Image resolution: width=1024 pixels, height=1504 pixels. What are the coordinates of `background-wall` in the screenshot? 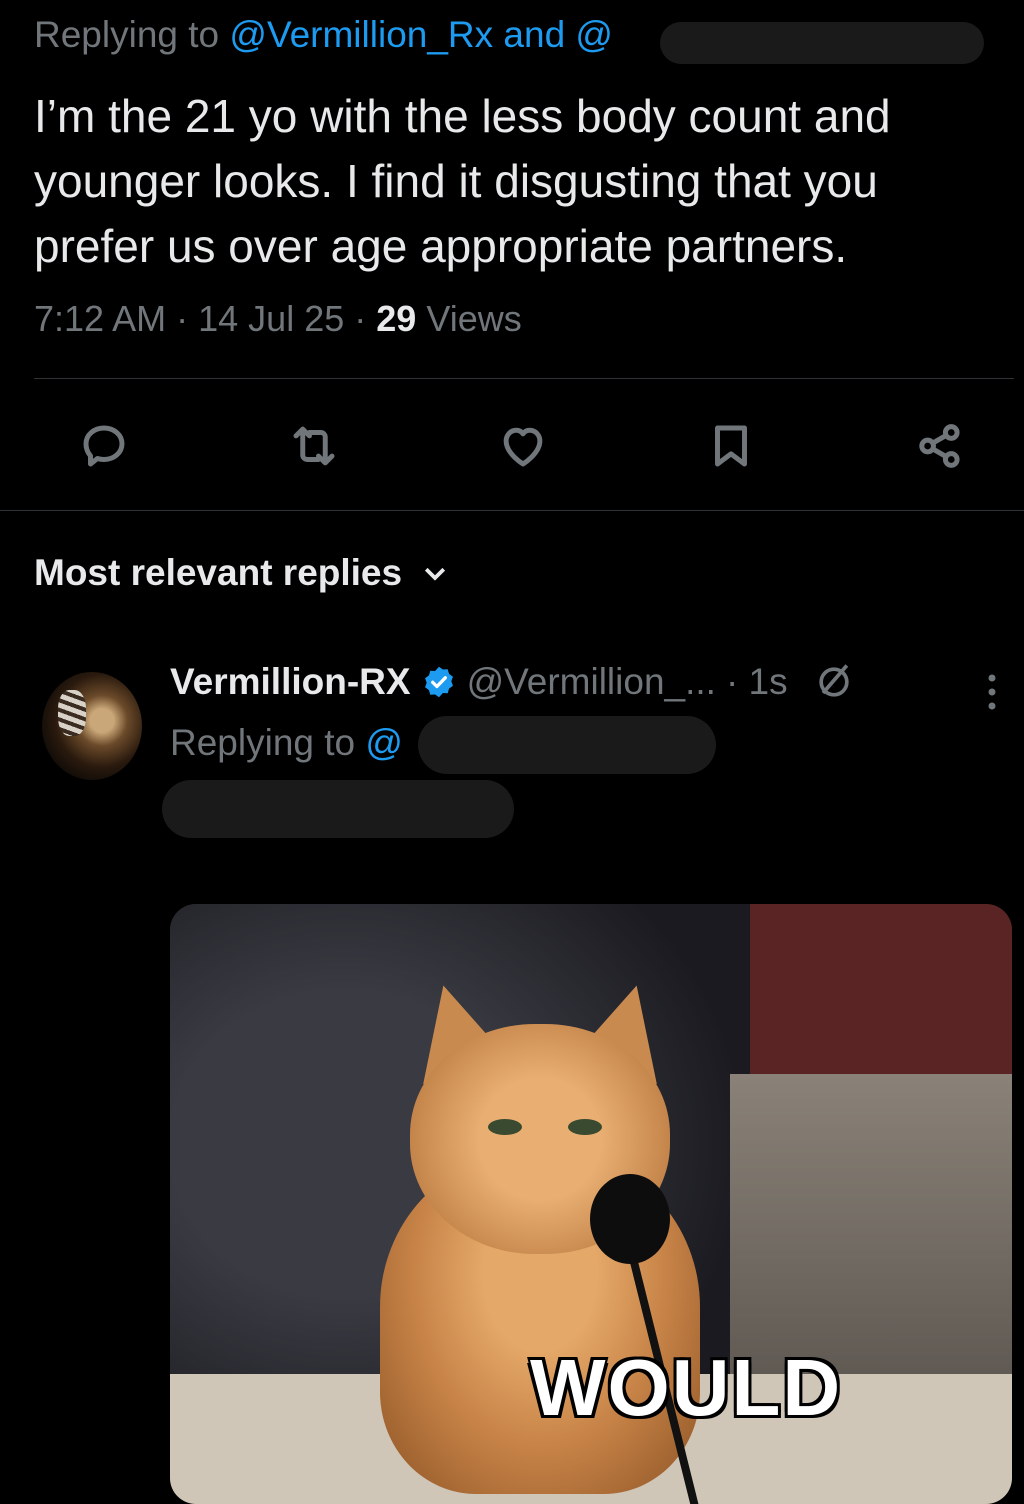 It's located at (881, 989).